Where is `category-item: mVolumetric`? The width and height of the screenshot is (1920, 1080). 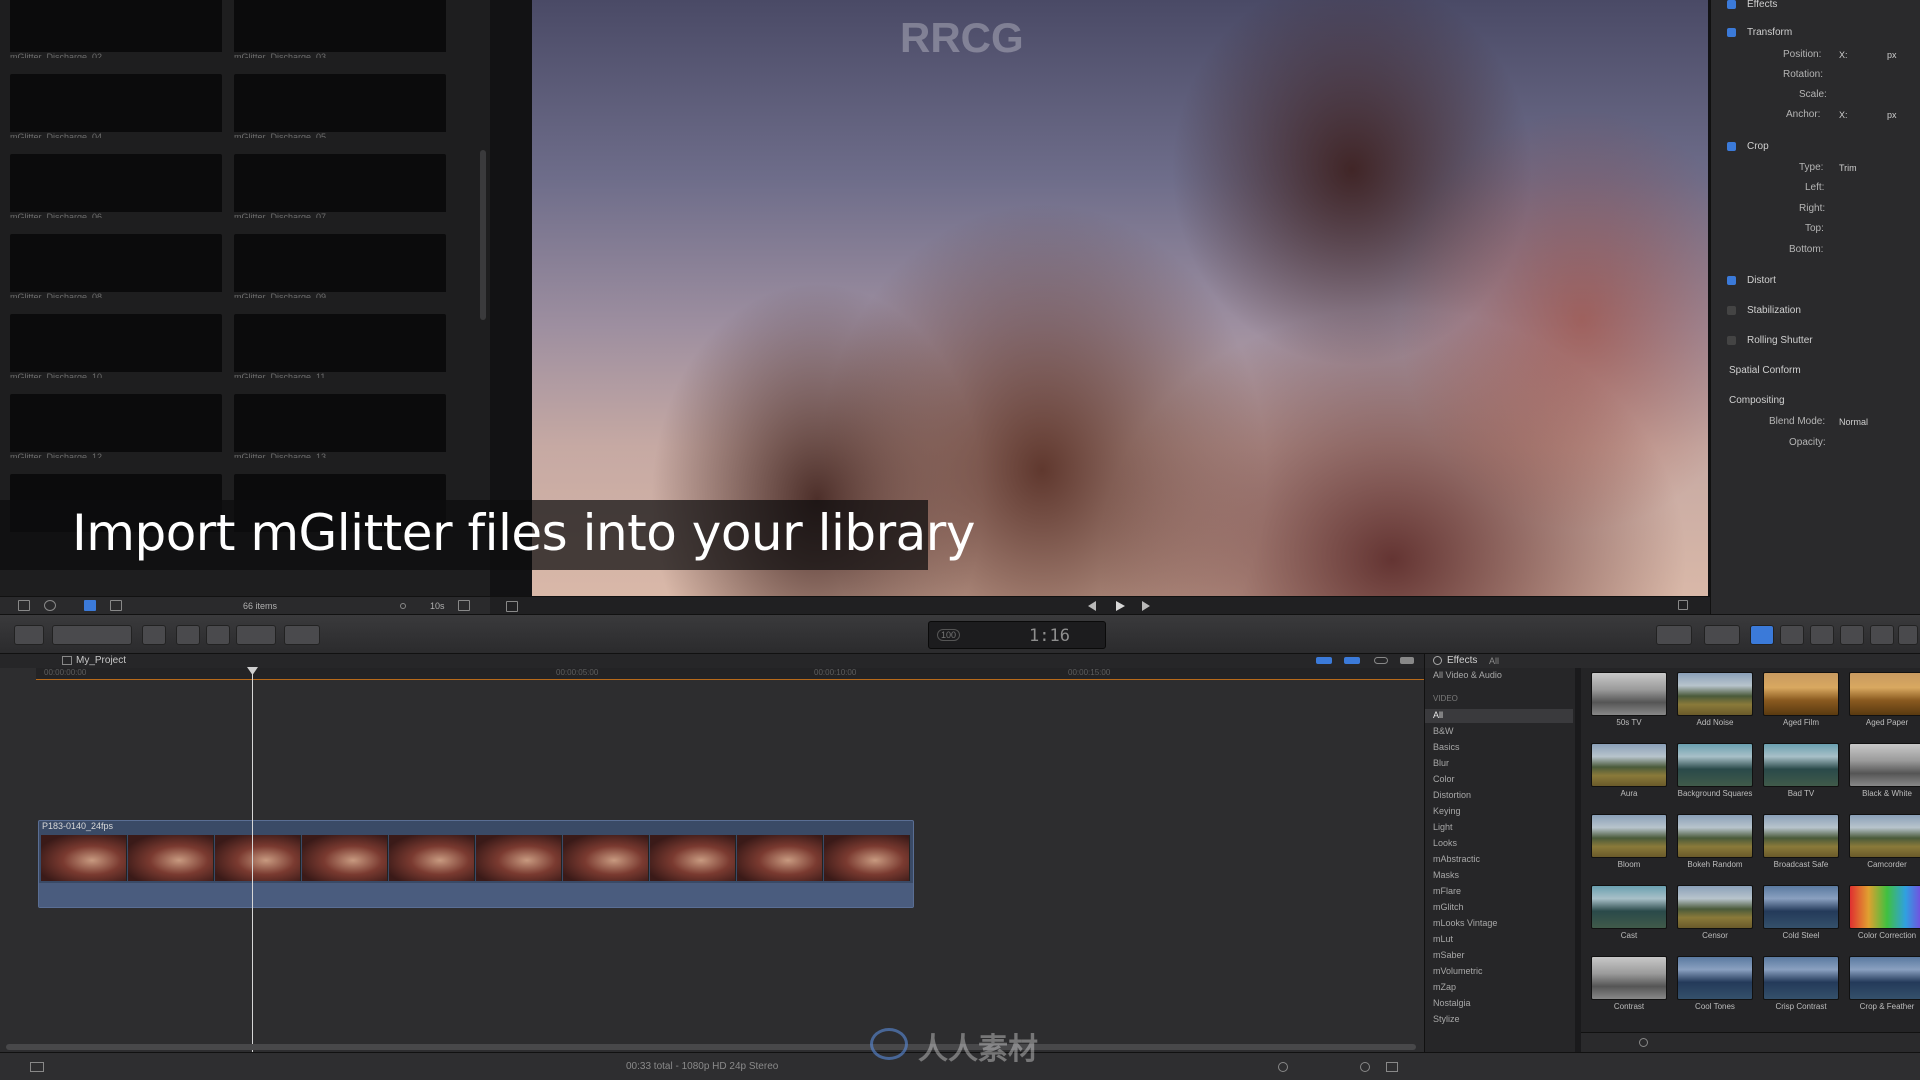 category-item: mVolumetric is located at coordinates (1458, 971).